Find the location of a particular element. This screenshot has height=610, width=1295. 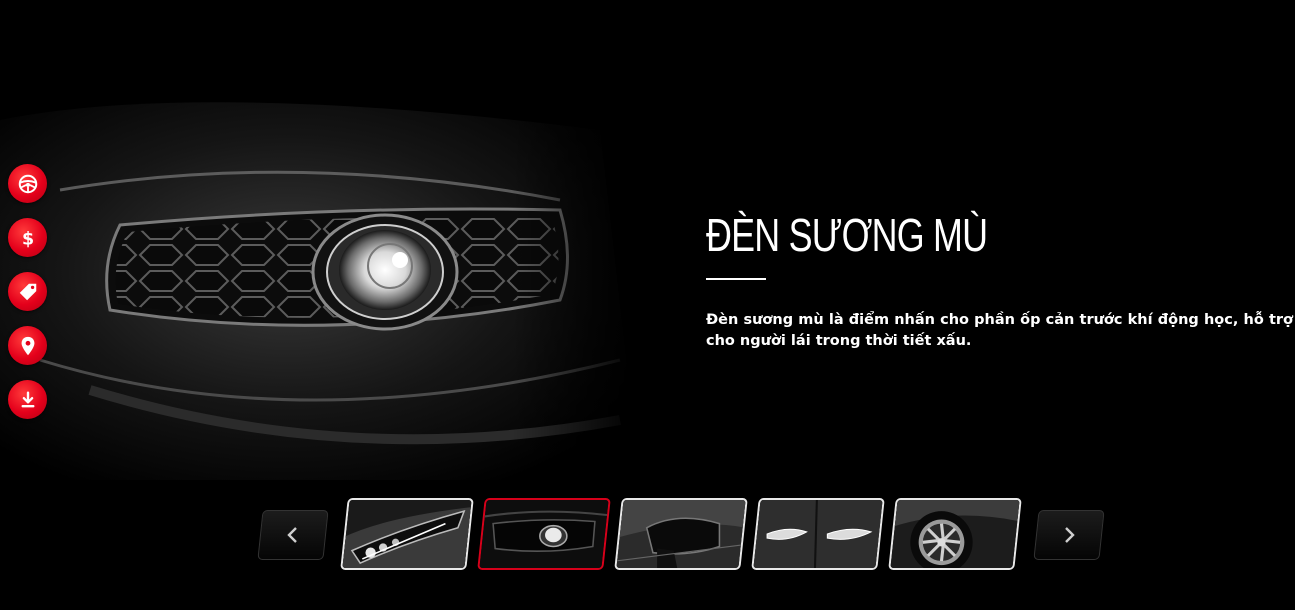

location-pin-icon is located at coordinates (27, 345).